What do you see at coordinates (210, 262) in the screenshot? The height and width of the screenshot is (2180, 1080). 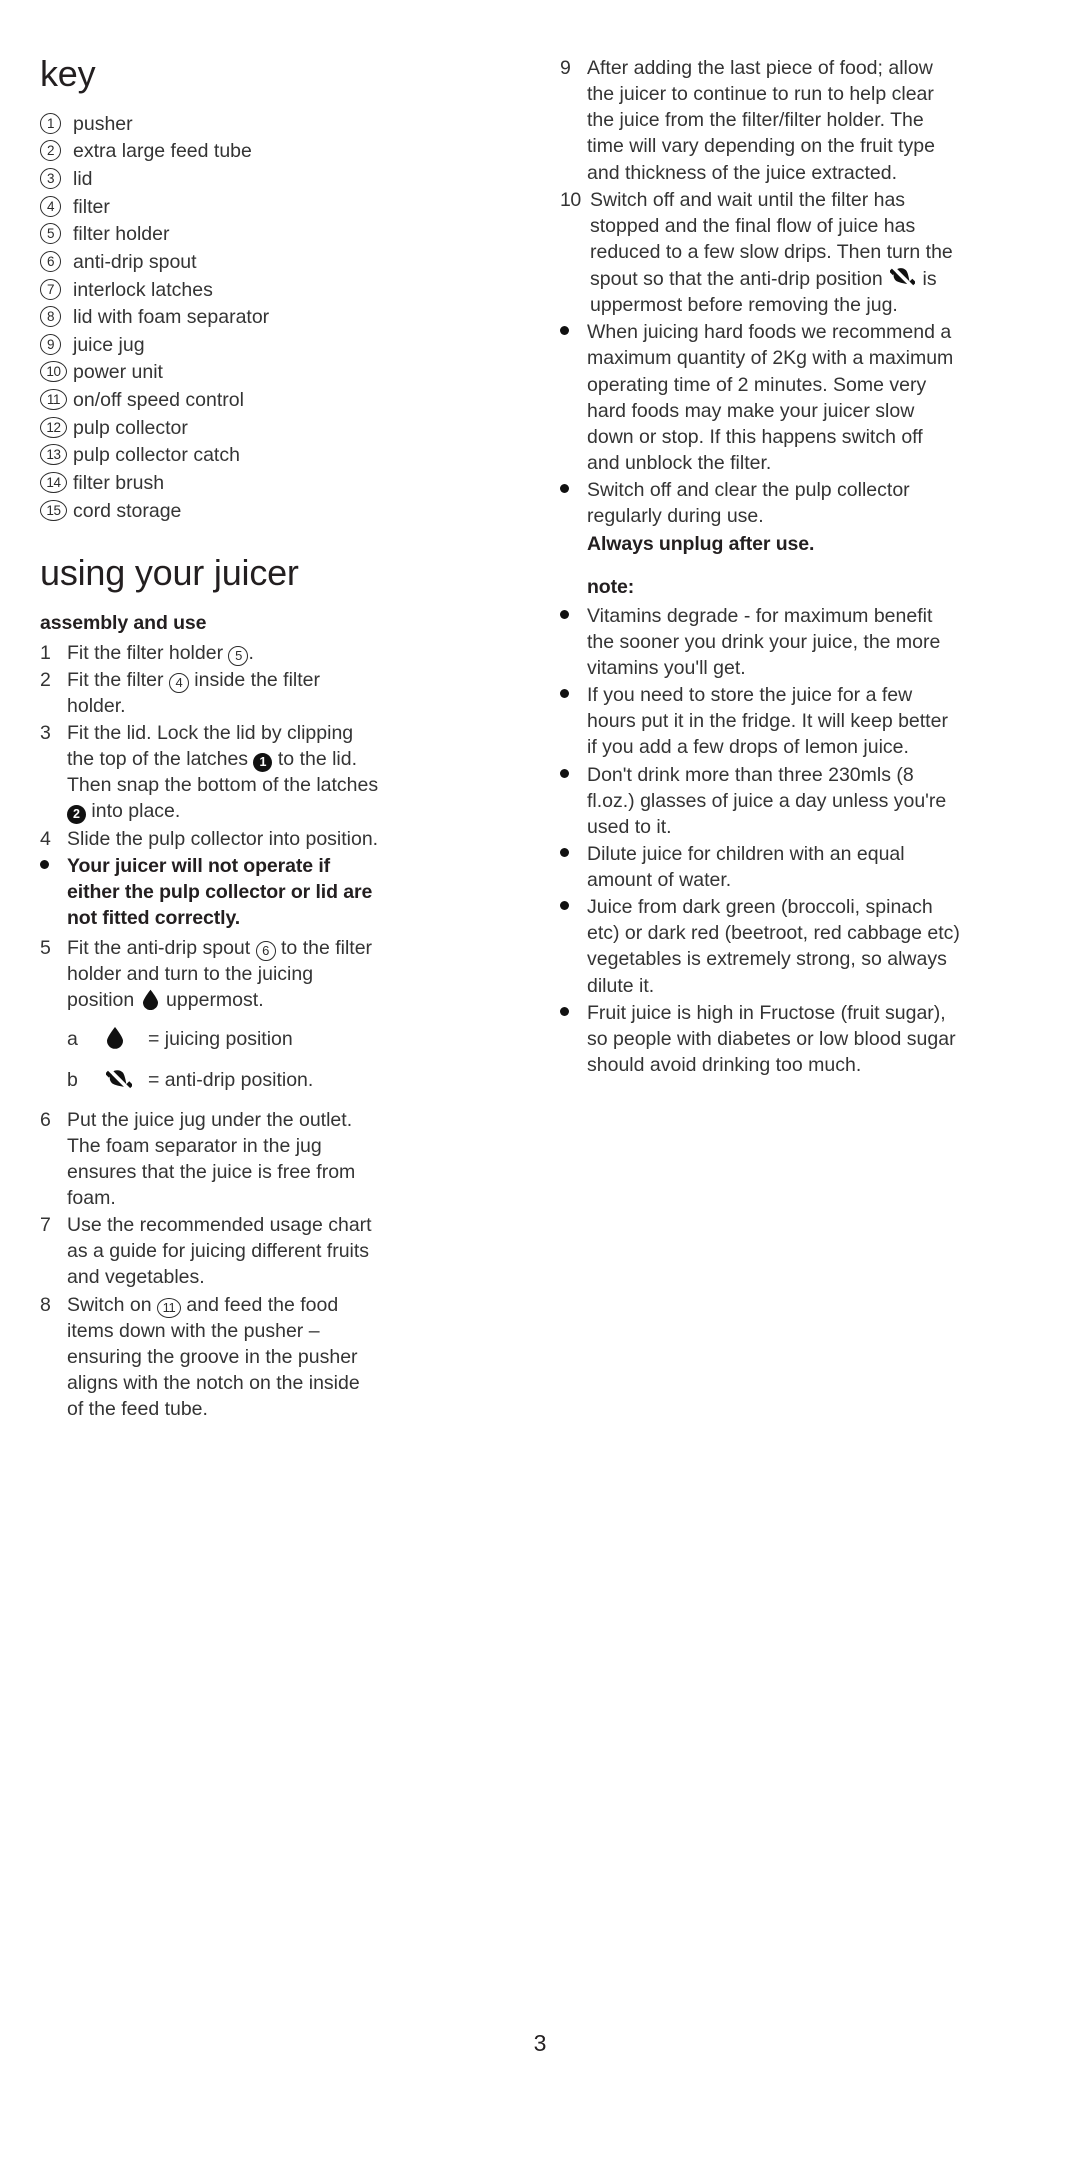 I see `list-item: 6 anti-drip spout` at bounding box center [210, 262].